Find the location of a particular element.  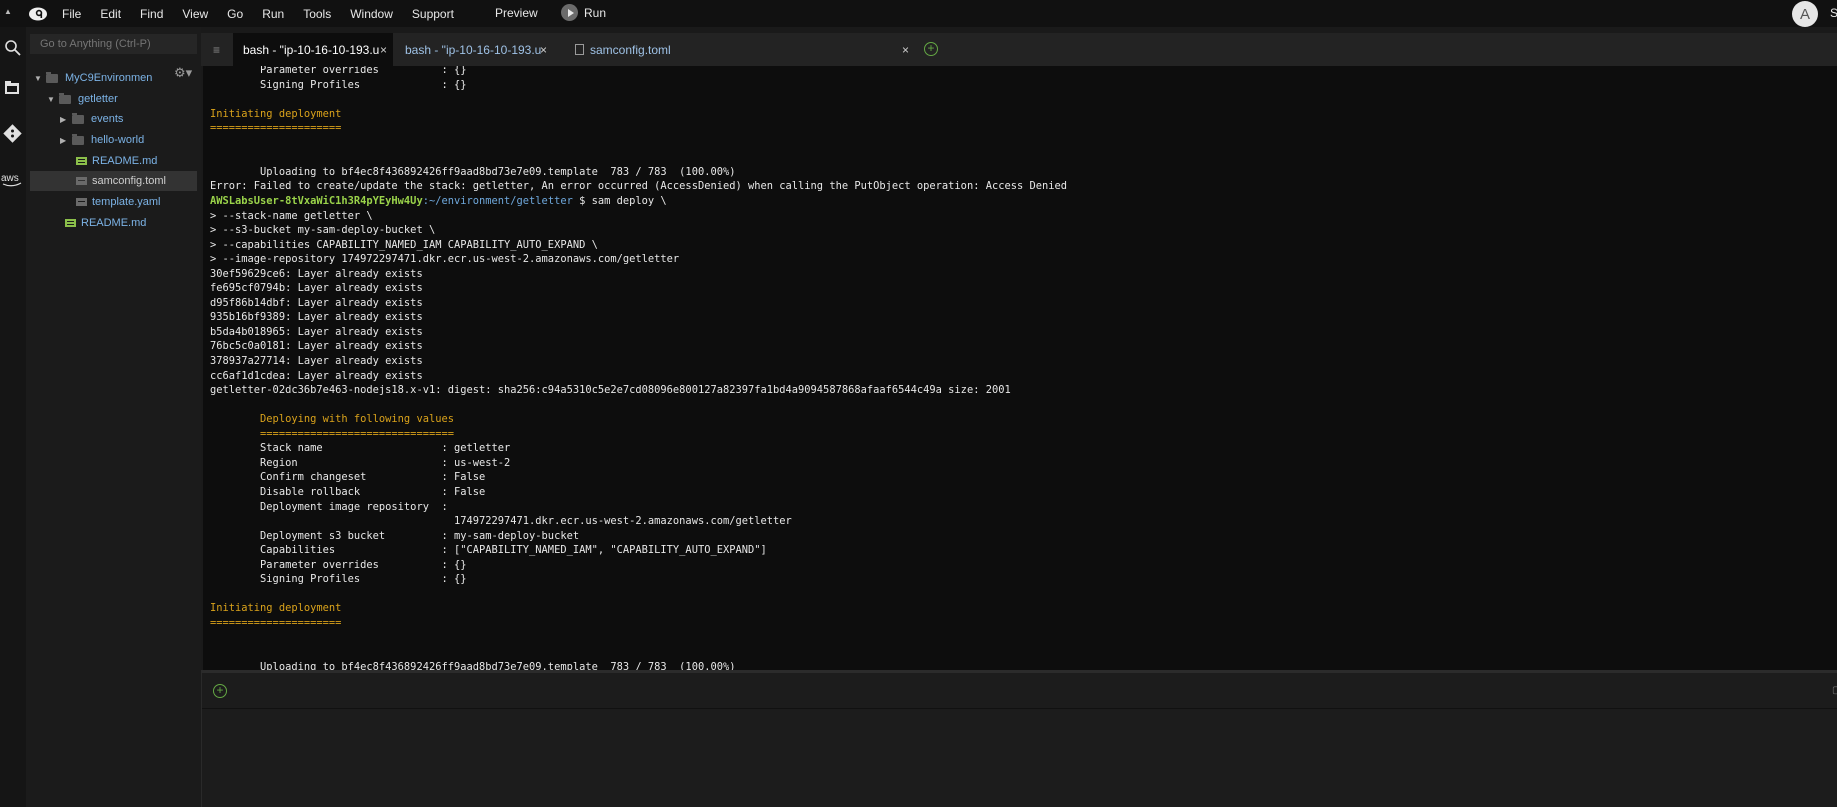

terminal-line: Deploying with following values is located at coordinates (332, 419).